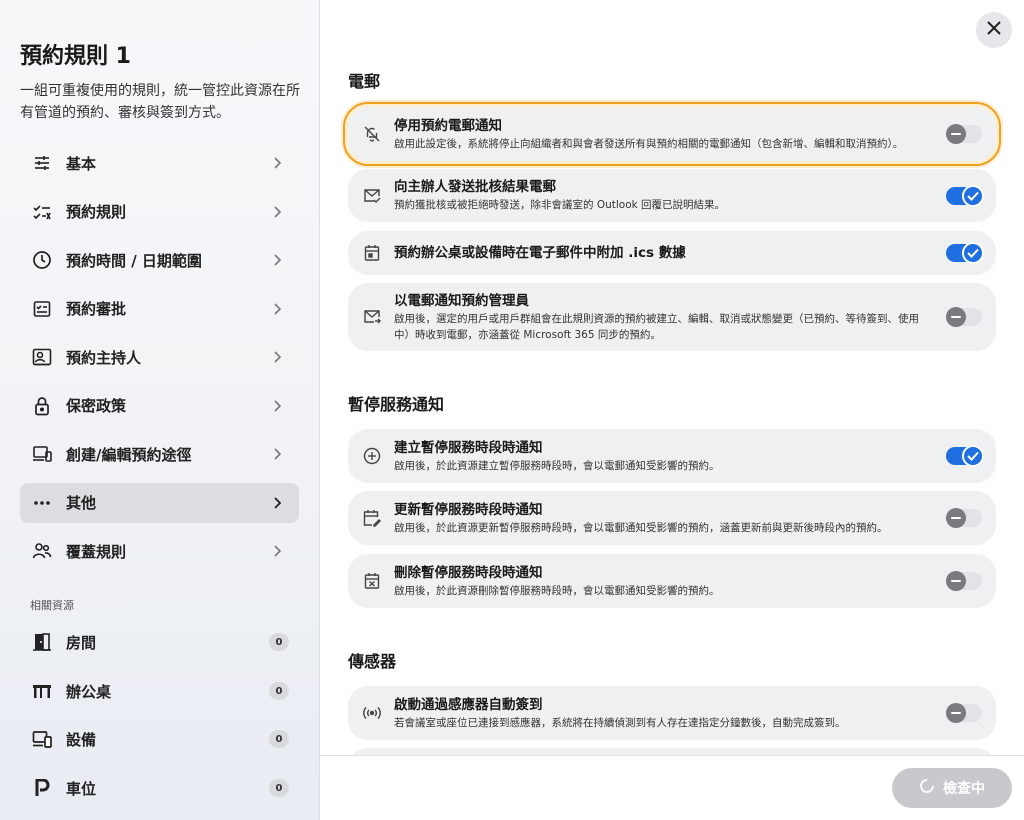 This screenshot has width=1024, height=820. I want to click on resource-label: 房間, so click(81, 642).